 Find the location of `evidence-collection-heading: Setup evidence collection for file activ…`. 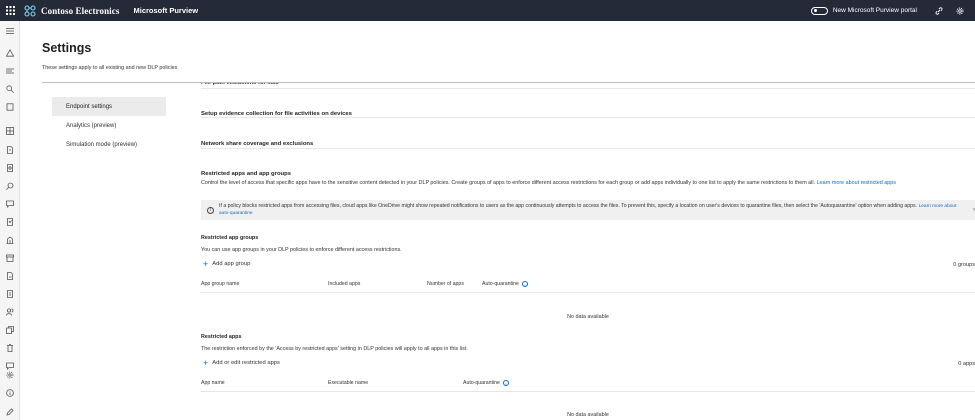

evidence-collection-heading: Setup evidence collection for file activ… is located at coordinates (276, 114).